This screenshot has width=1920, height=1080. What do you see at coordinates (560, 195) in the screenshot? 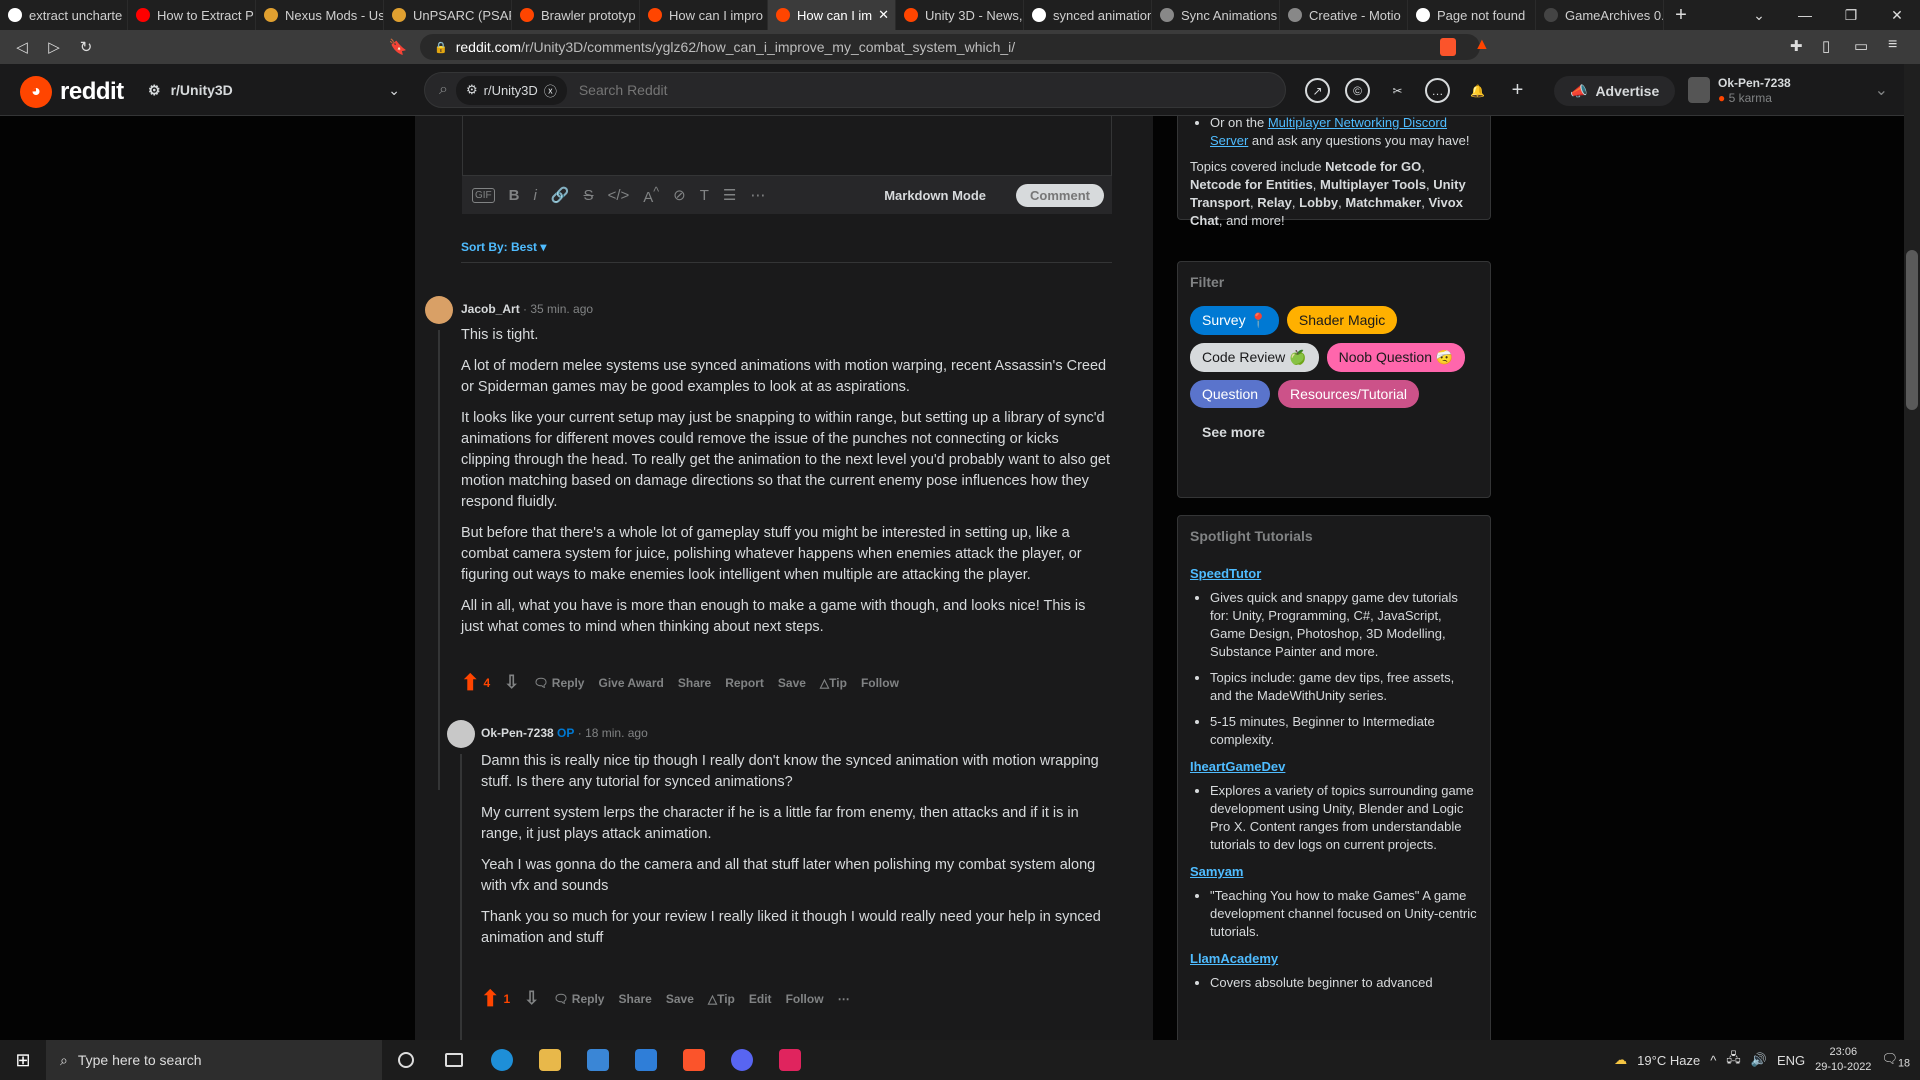
I see `link-icon: 🔗` at bounding box center [560, 195].